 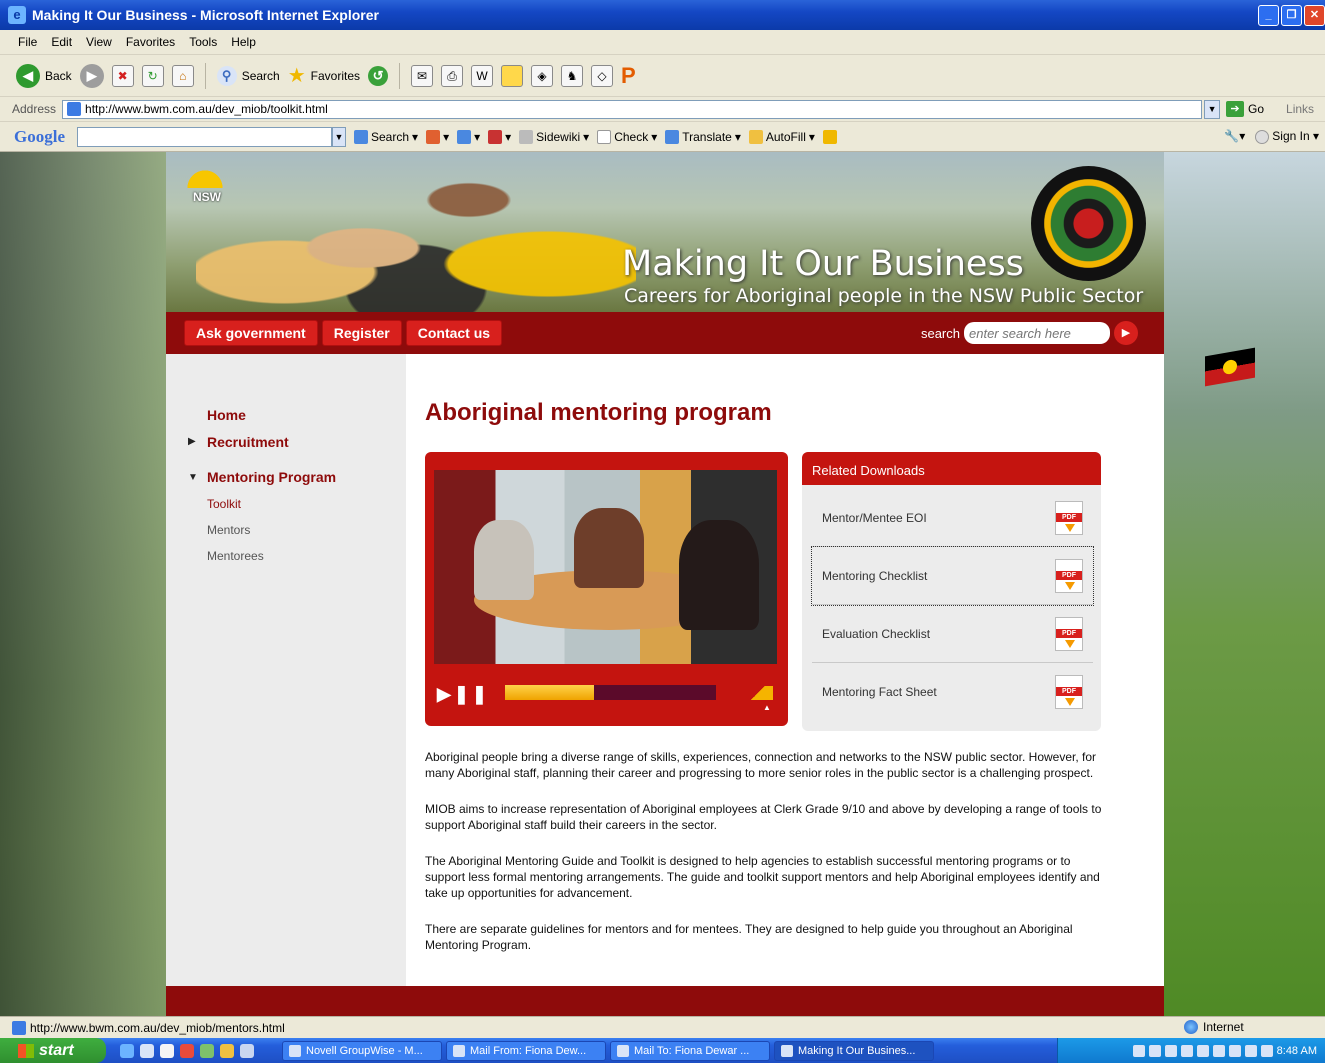 What do you see at coordinates (1268, 15) in the screenshot?
I see `minimize-button: _` at bounding box center [1268, 15].